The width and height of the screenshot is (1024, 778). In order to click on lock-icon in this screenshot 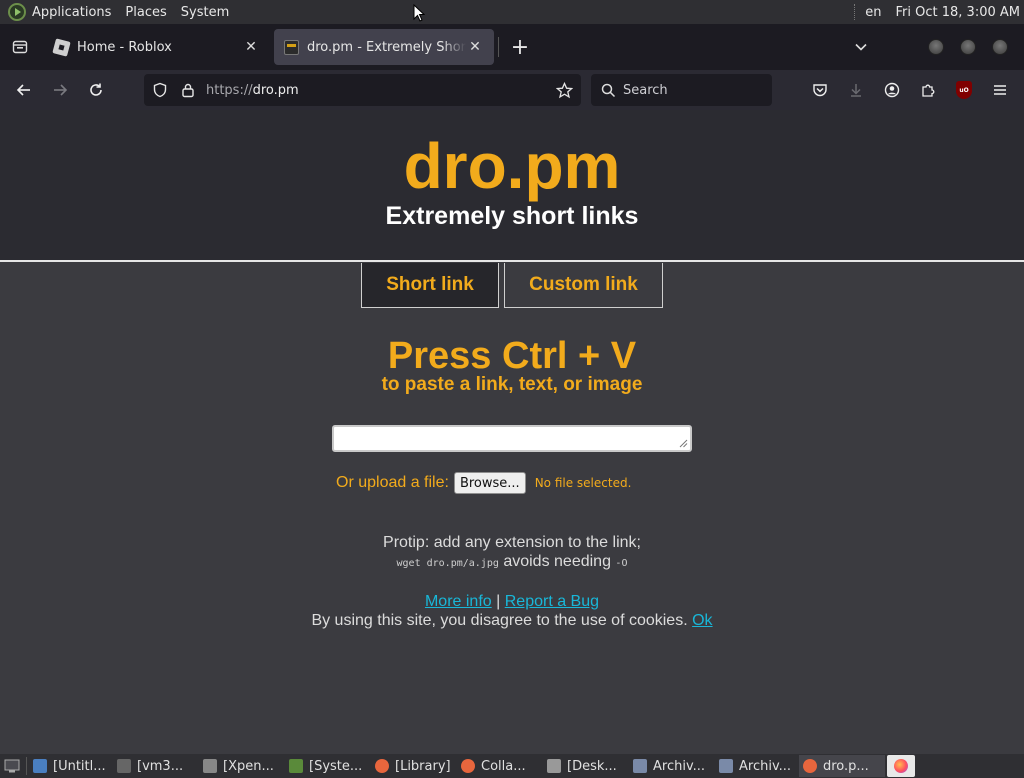, I will do `click(188, 90)`.